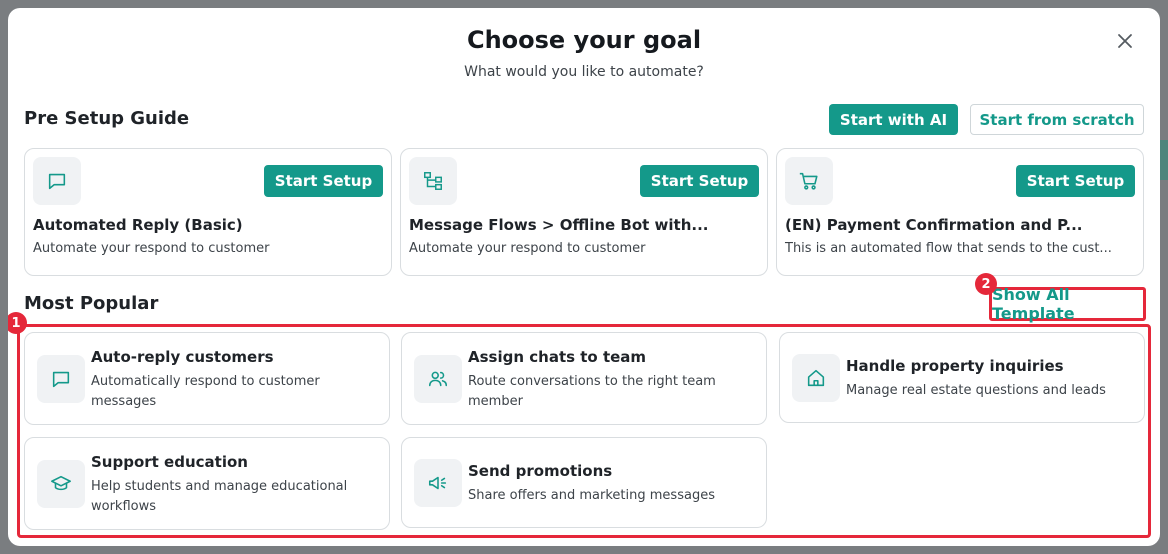  I want to click on flow-icon, so click(433, 181).